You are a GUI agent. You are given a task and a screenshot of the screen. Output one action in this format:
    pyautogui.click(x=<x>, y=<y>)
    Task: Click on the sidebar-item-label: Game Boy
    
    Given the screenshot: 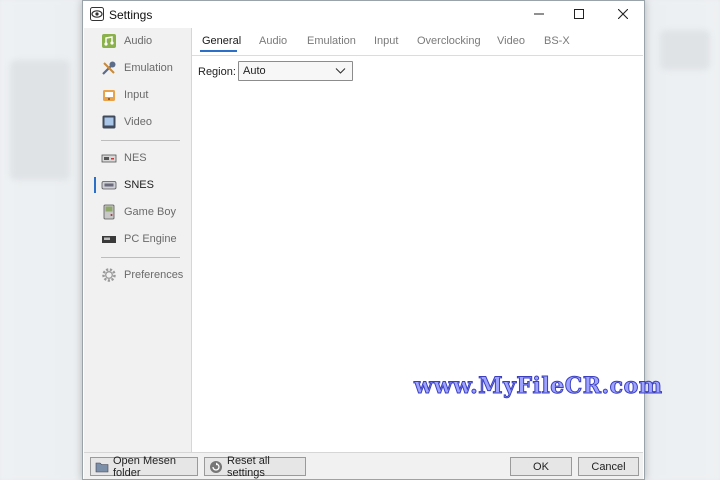 What is the action you would take?
    pyautogui.click(x=150, y=212)
    